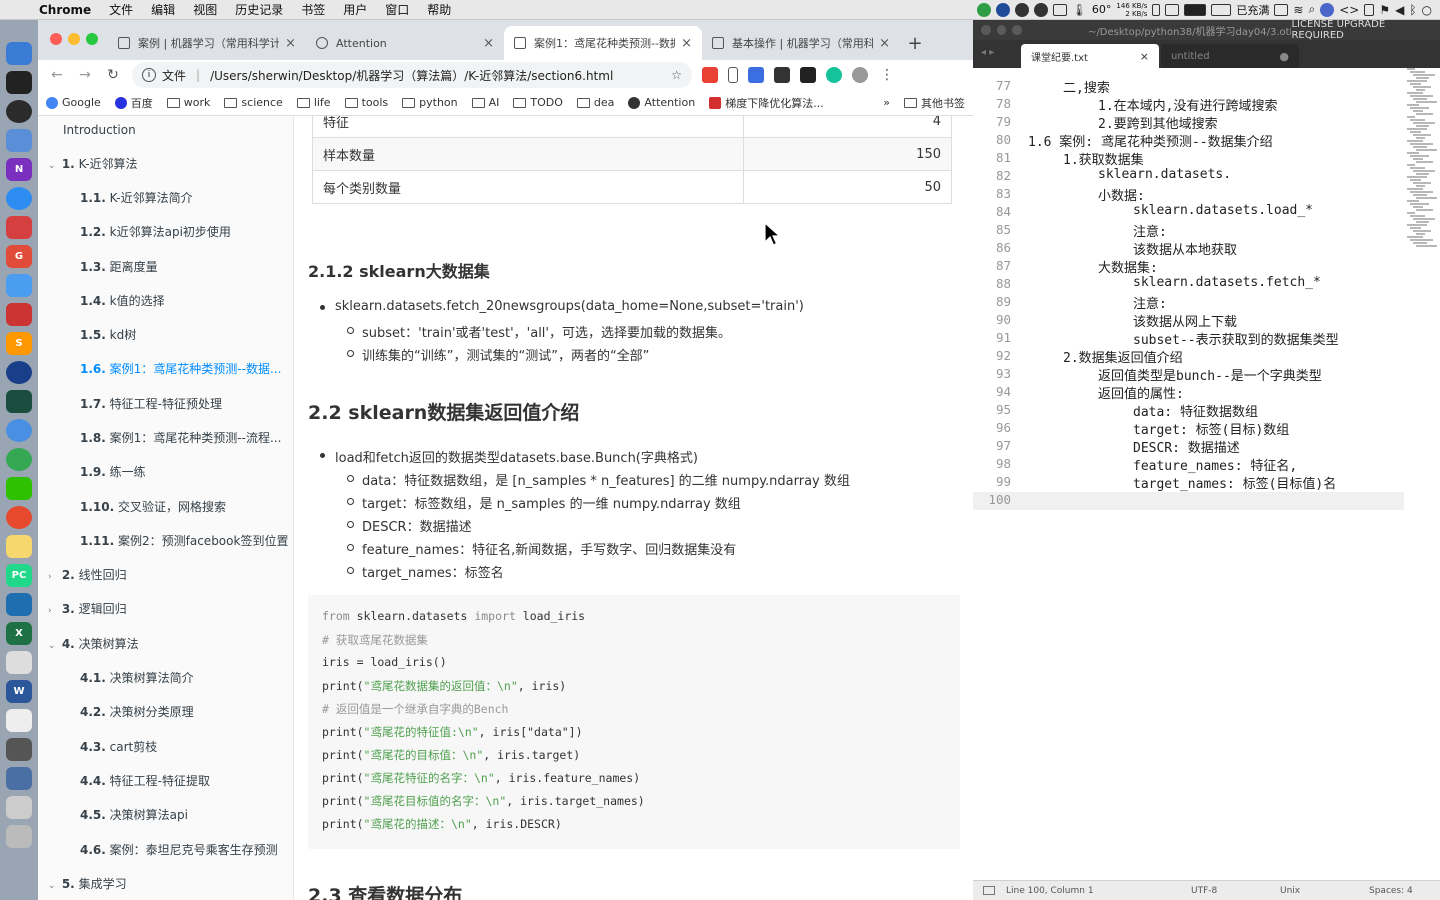 Image resolution: width=1440 pixels, height=900 pixels. What do you see at coordinates (137, 711) in the screenshot?
I see `sidebar-item-4-2: 4.2. 决策树分类原理` at bounding box center [137, 711].